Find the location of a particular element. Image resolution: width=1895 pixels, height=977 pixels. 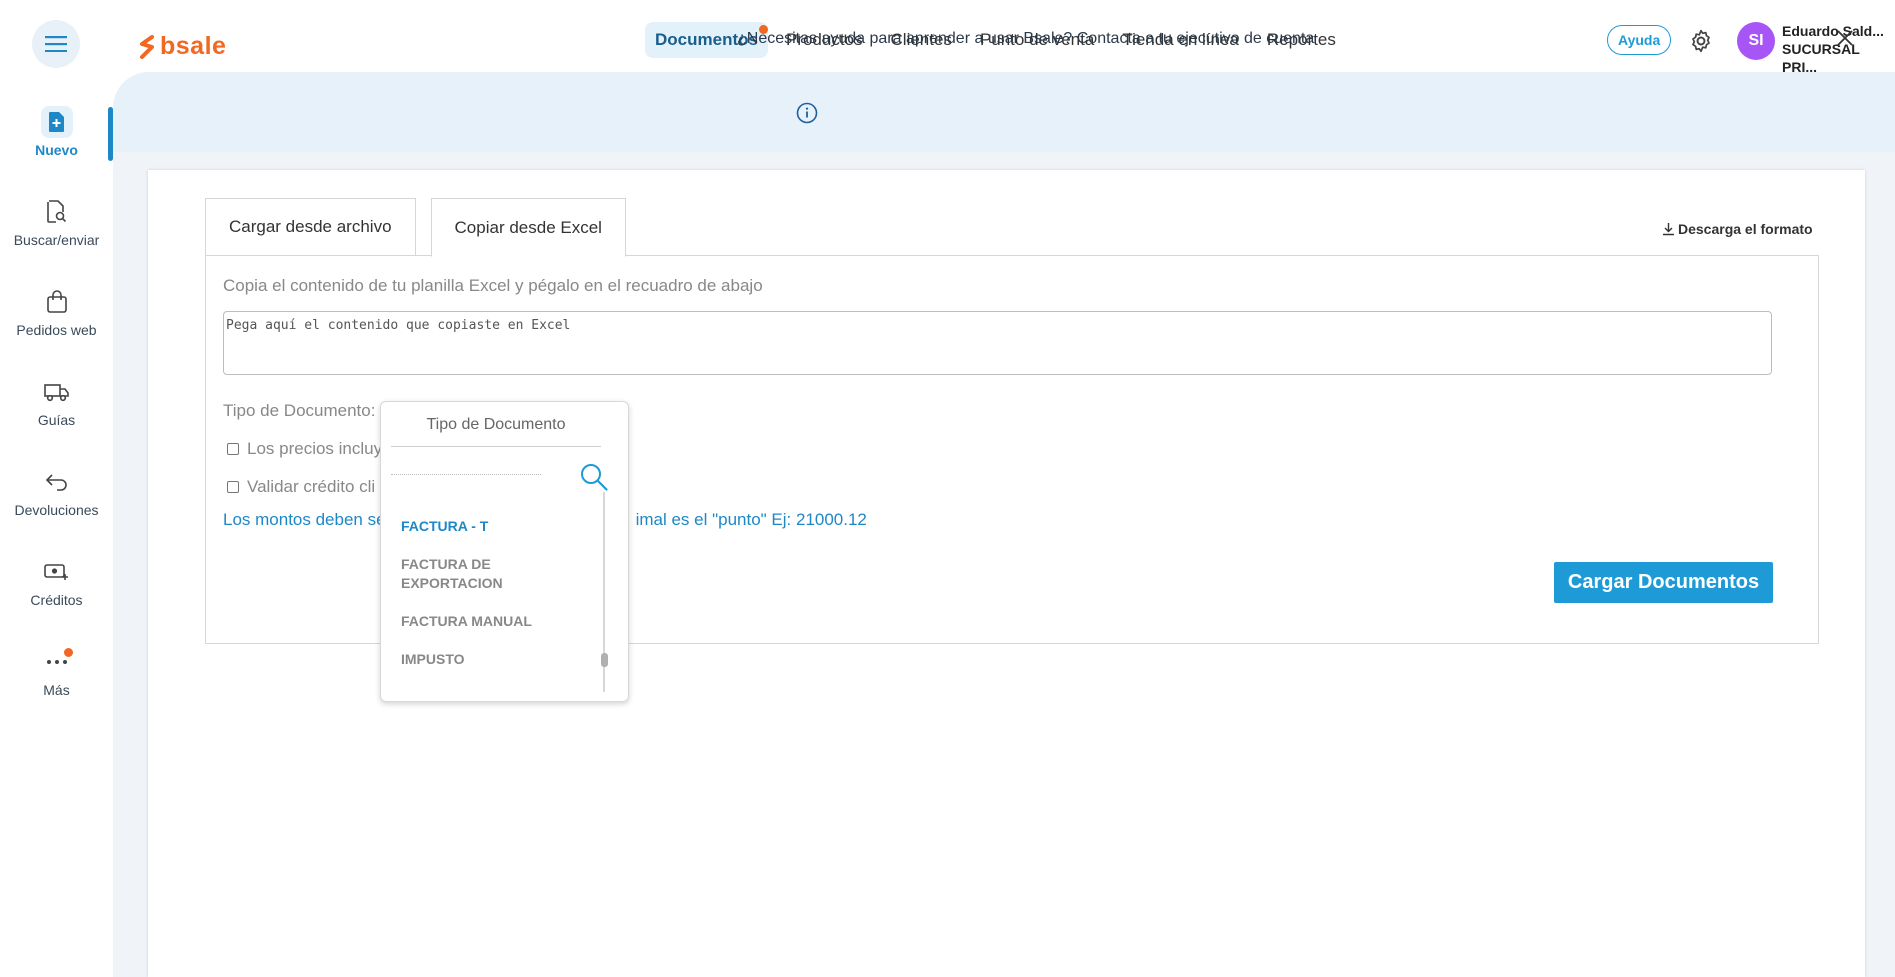

sidebar-label: Guías is located at coordinates (56, 420).